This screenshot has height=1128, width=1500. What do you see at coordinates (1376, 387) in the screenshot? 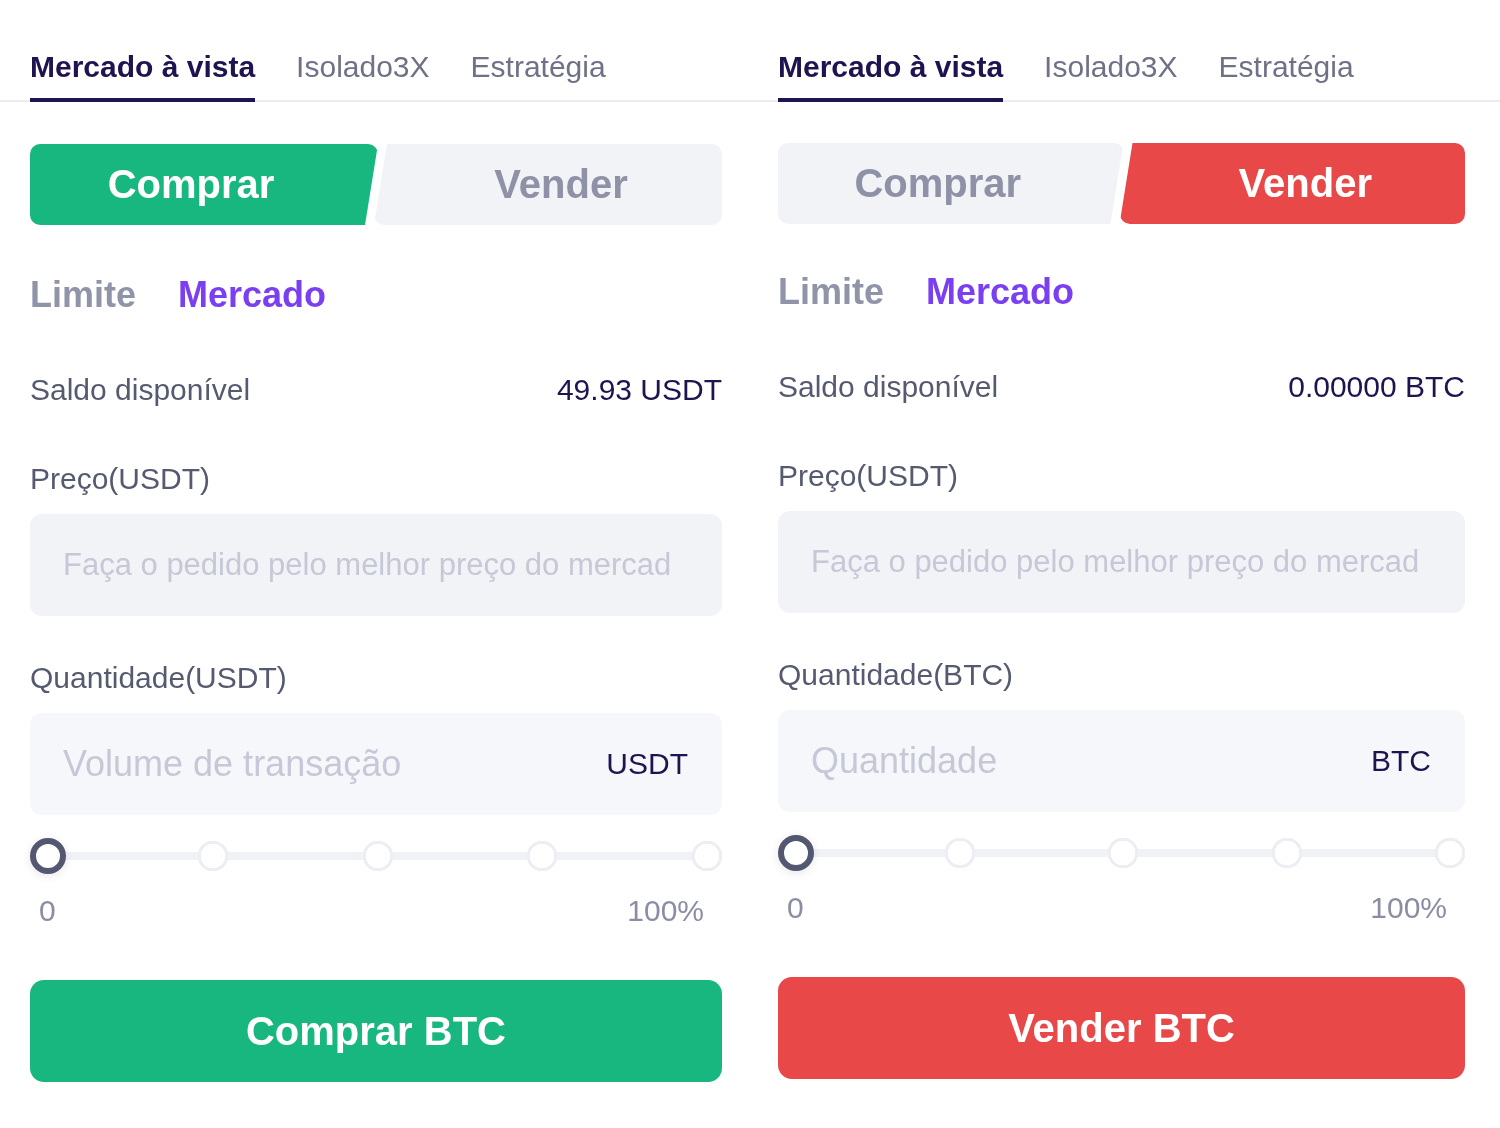
I see `balance-value: 0.00000 BTC` at bounding box center [1376, 387].